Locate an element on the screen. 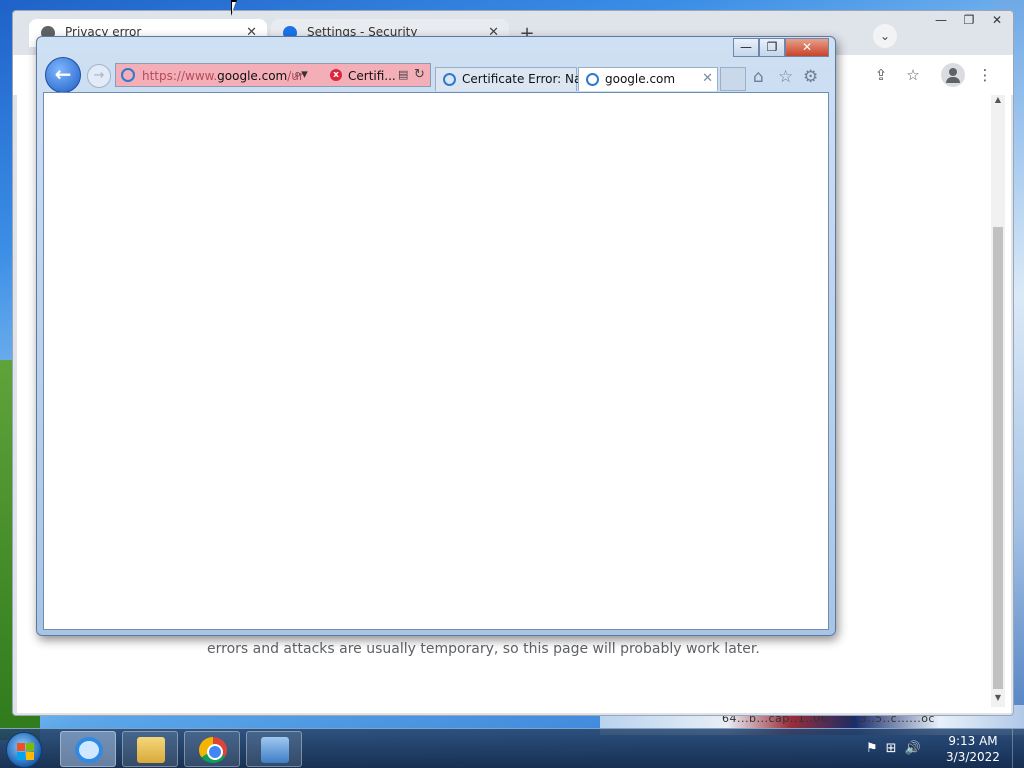 The height and width of the screenshot is (768, 1024). chrome-window-controls: — ❐ ✕ is located at coordinates (969, 21).